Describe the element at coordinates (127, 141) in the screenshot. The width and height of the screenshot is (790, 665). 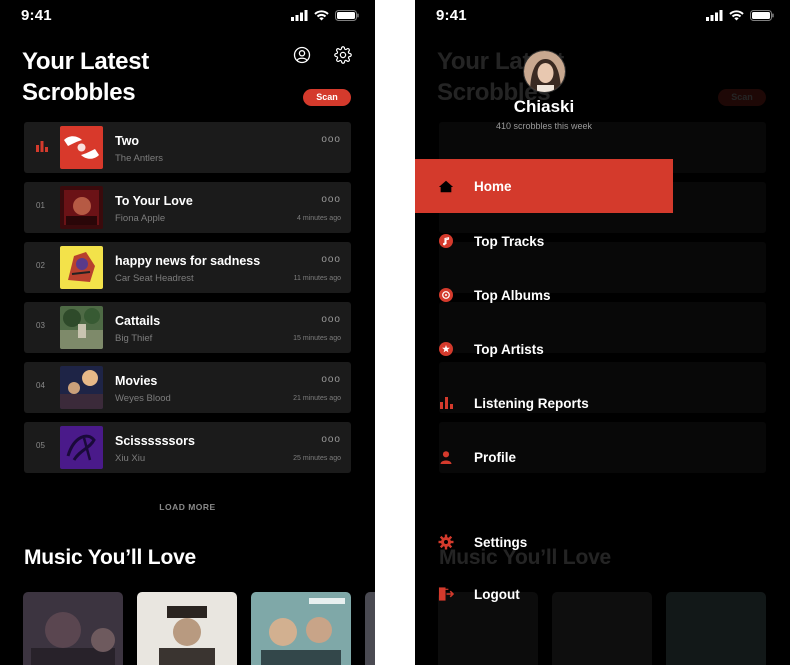
I see `track-title: Two` at that location.